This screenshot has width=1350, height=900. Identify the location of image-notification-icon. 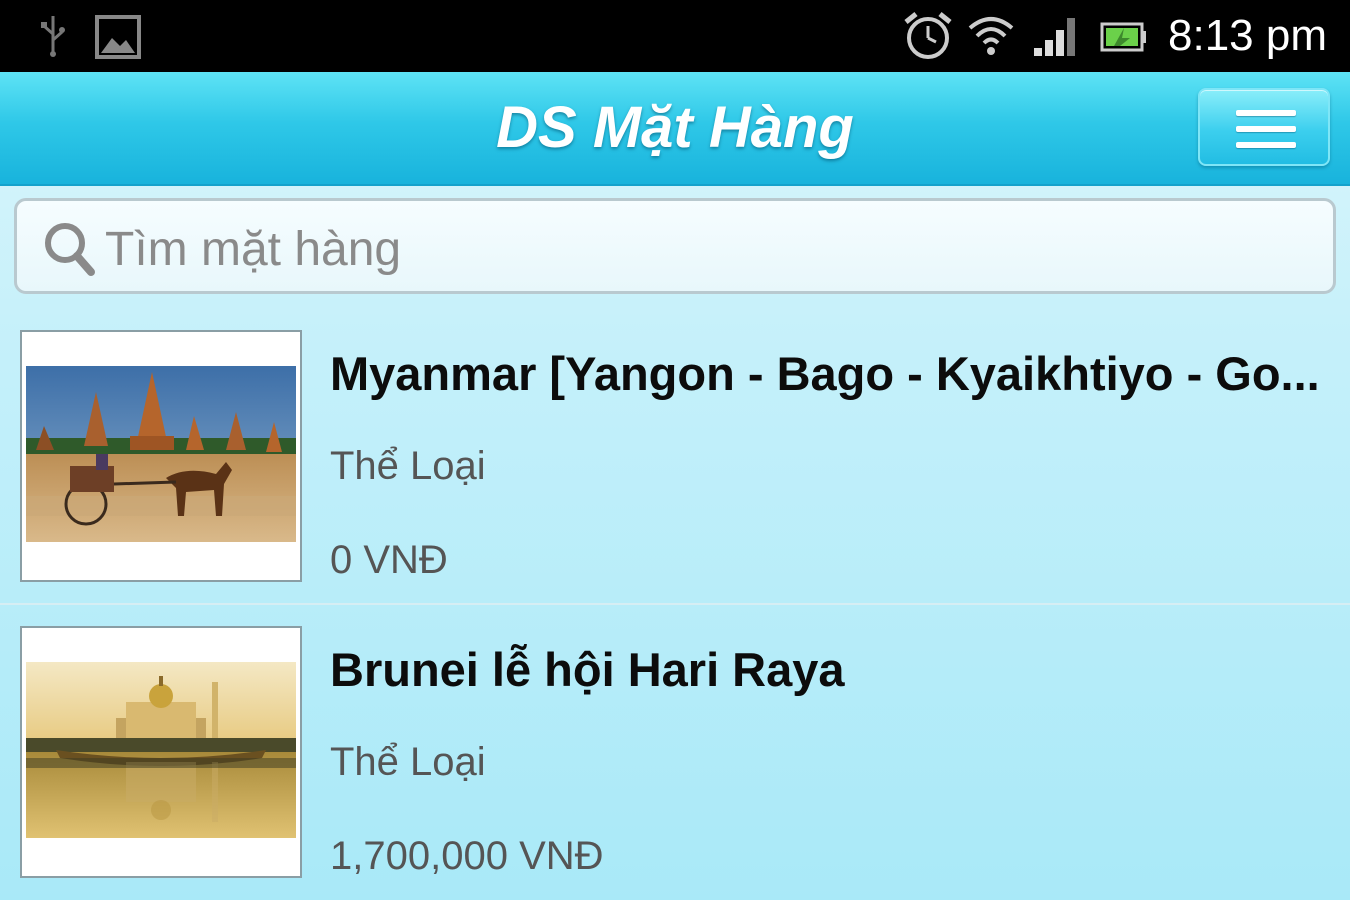
(118, 37).